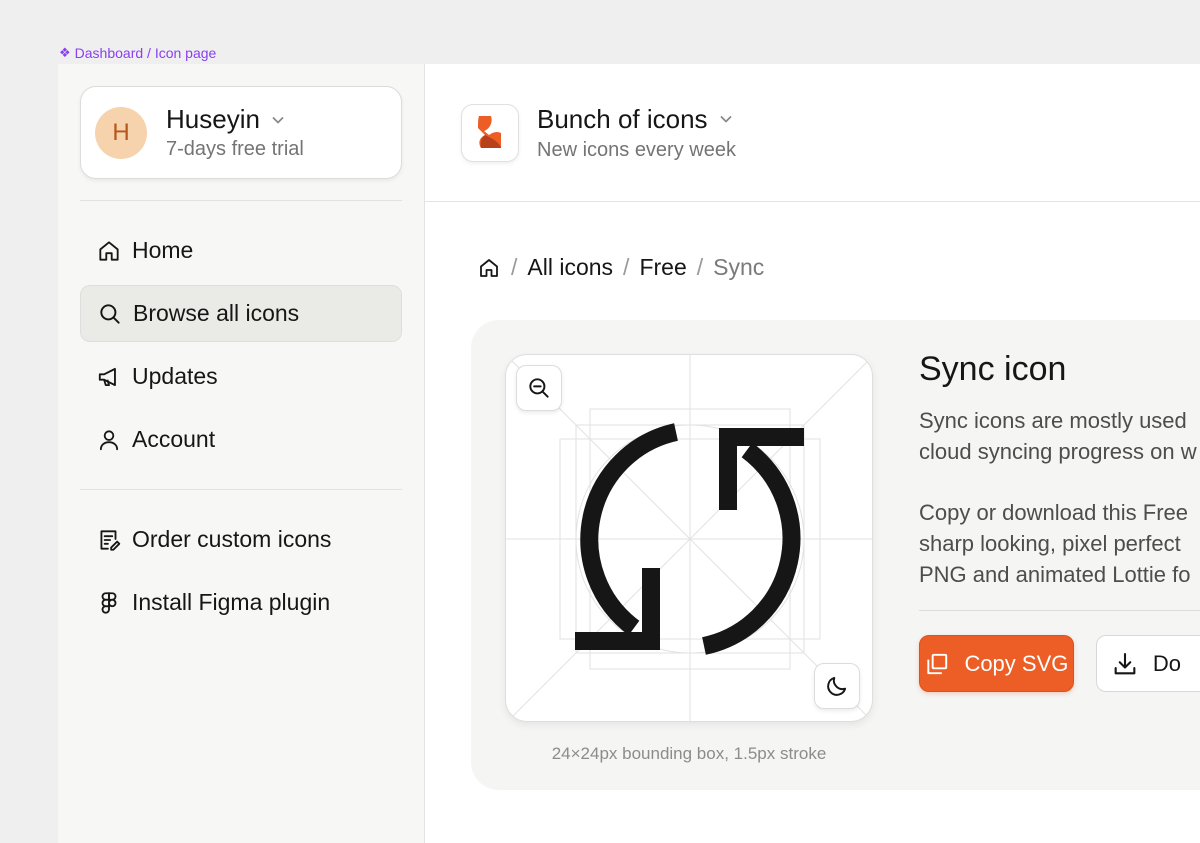  I want to click on user-icon, so click(109, 439).